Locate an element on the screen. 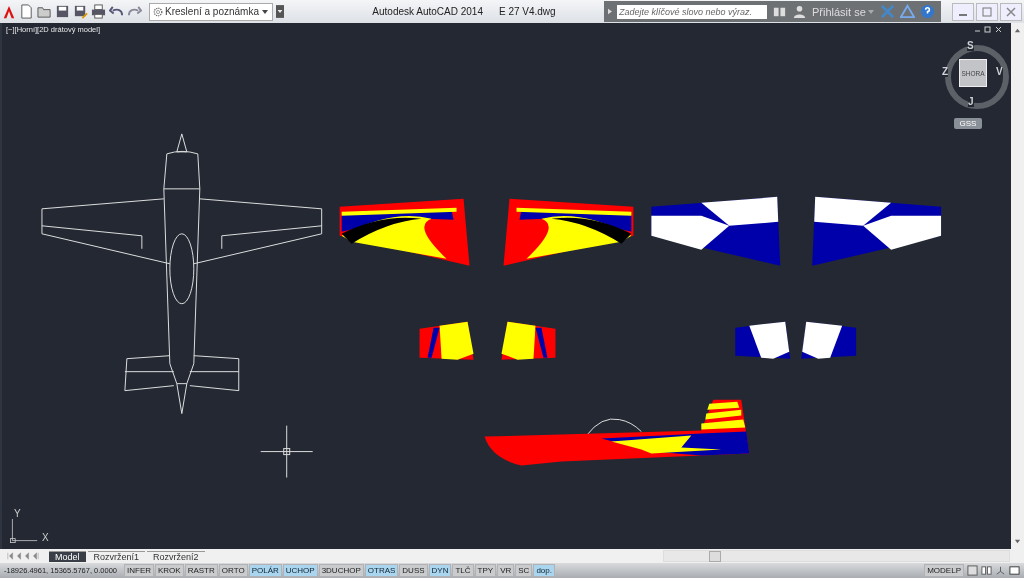 The width and height of the screenshot is (1024, 581). status-toggle: ORTO is located at coordinates (233, 570).